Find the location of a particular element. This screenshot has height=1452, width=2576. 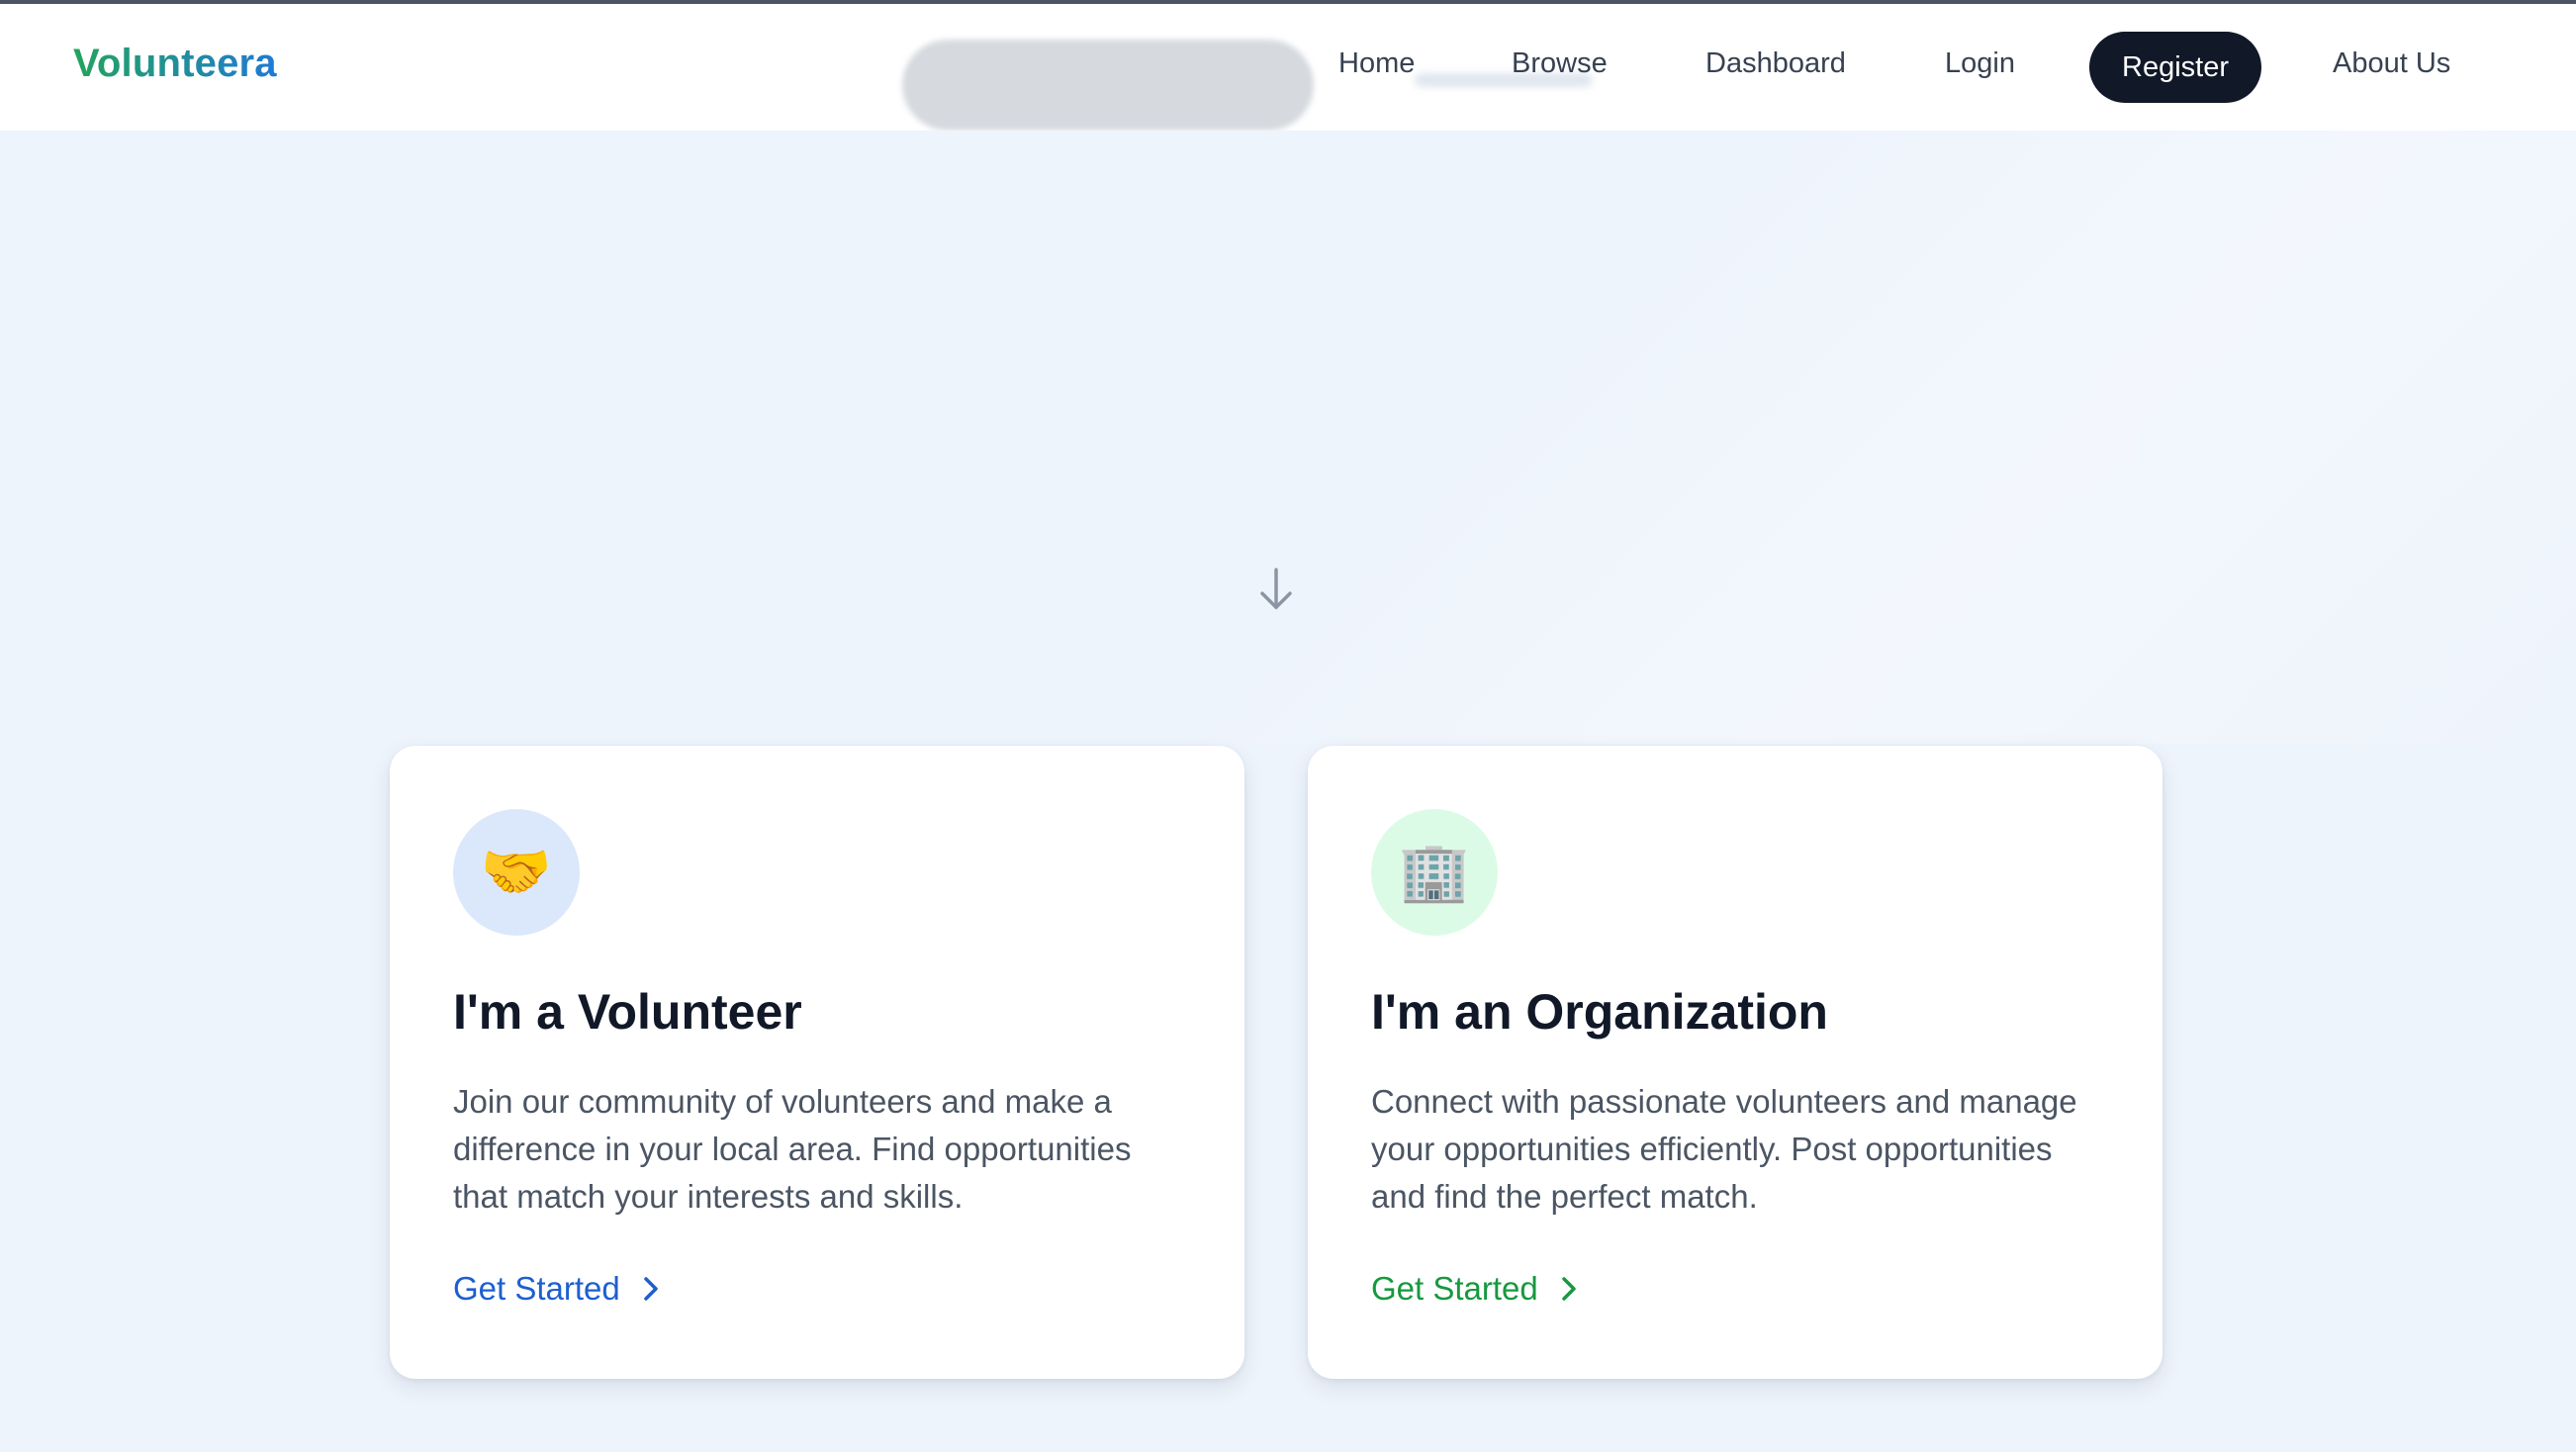

organization-card-title: I'm an Organization is located at coordinates (1599, 1012).